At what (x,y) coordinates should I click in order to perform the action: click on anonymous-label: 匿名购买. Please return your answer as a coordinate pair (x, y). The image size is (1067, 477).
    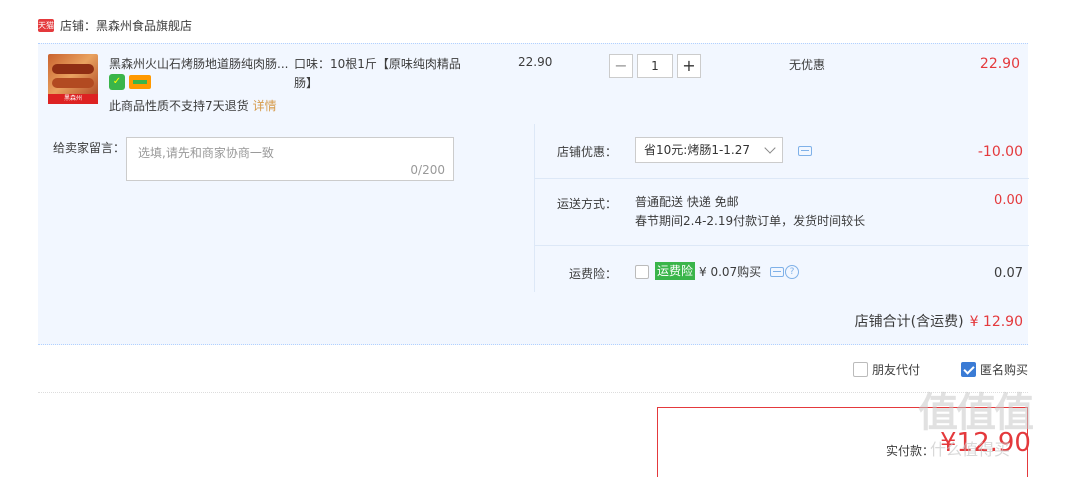
    Looking at the image, I should click on (1004, 370).